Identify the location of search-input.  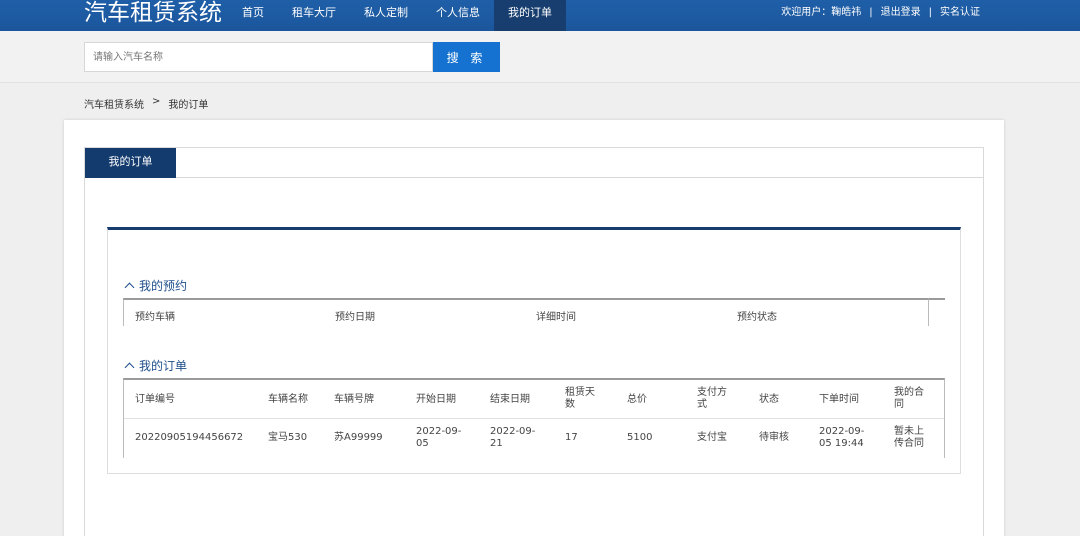
(258, 57).